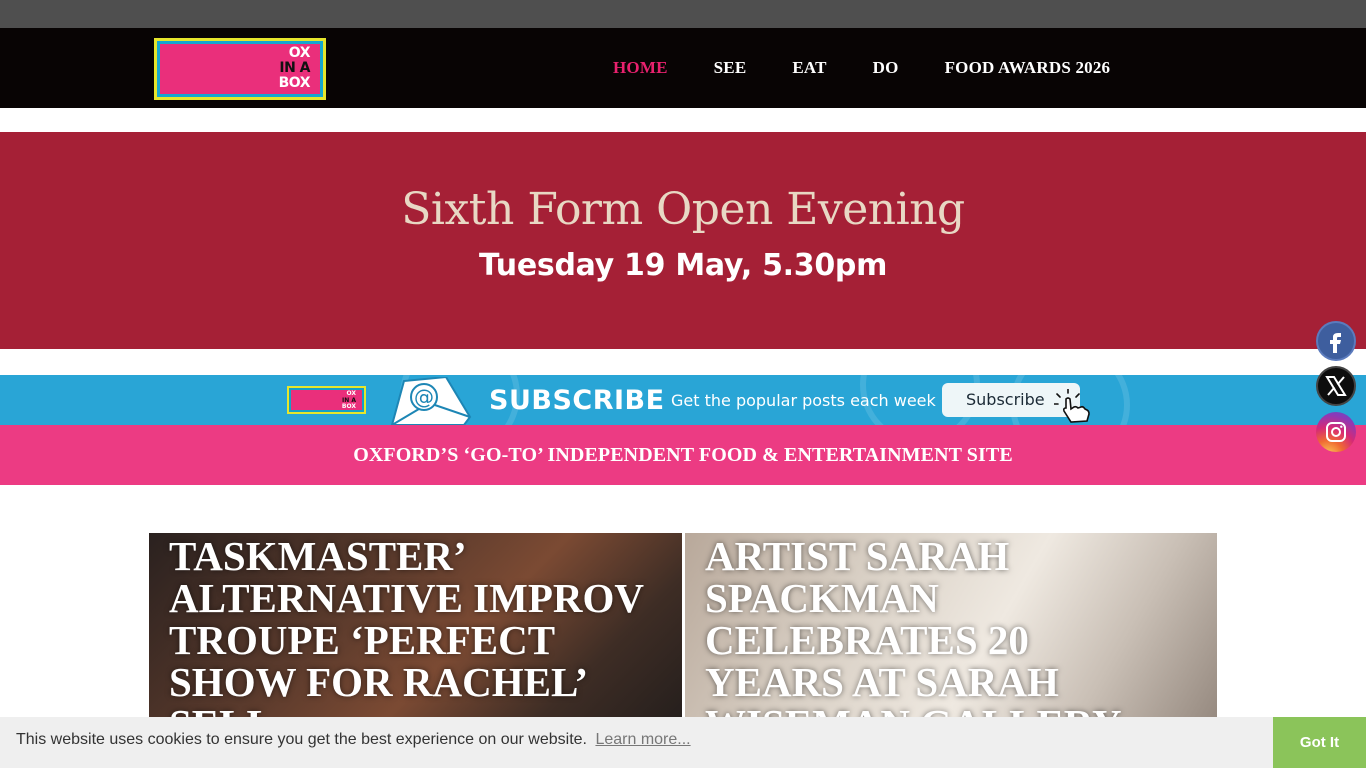 This screenshot has height=768, width=1366. Describe the element at coordinates (730, 68) in the screenshot. I see `nav-see: SEE` at that location.